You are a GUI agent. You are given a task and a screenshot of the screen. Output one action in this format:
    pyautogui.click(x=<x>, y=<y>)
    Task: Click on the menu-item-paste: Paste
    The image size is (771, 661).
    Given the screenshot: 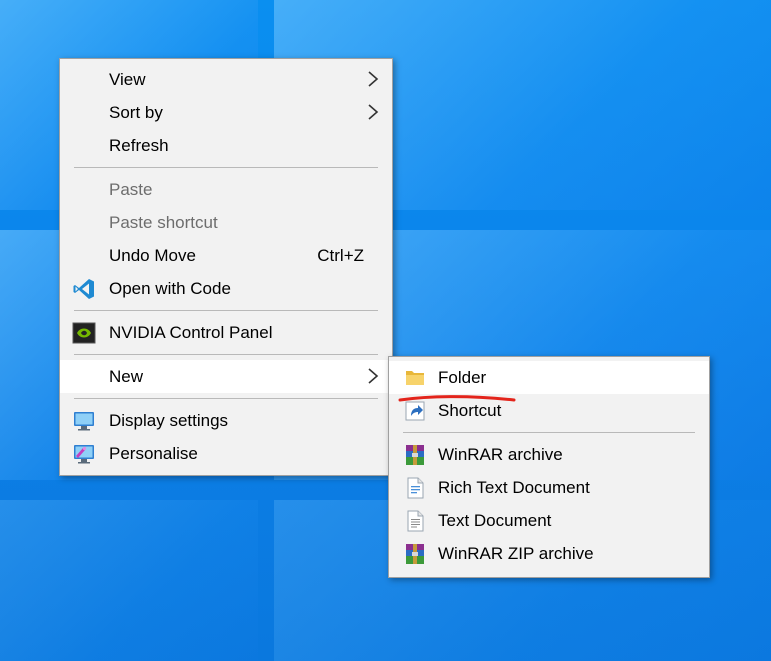 What is the action you would take?
    pyautogui.click(x=226, y=189)
    